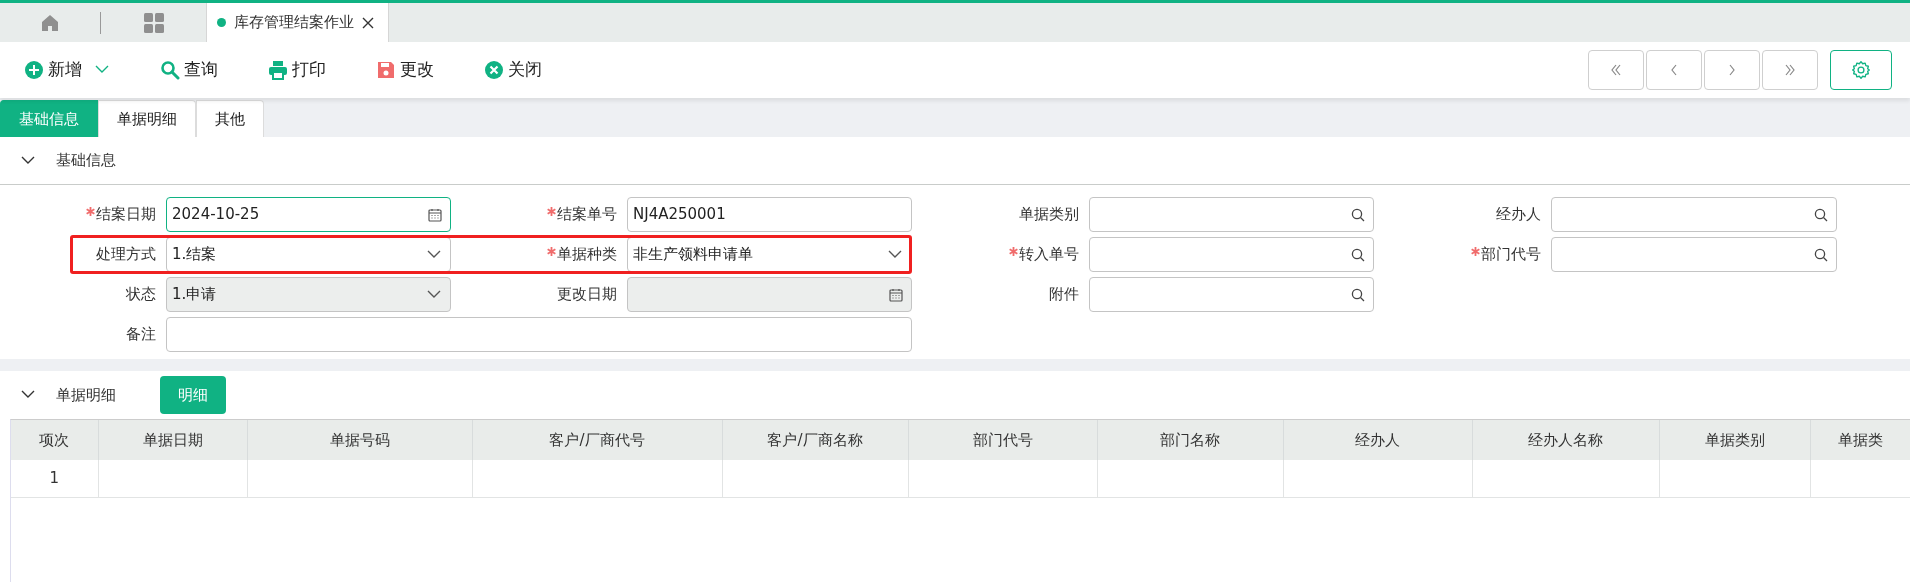 This screenshot has width=1910, height=582. I want to click on previous-button, so click(1674, 70).